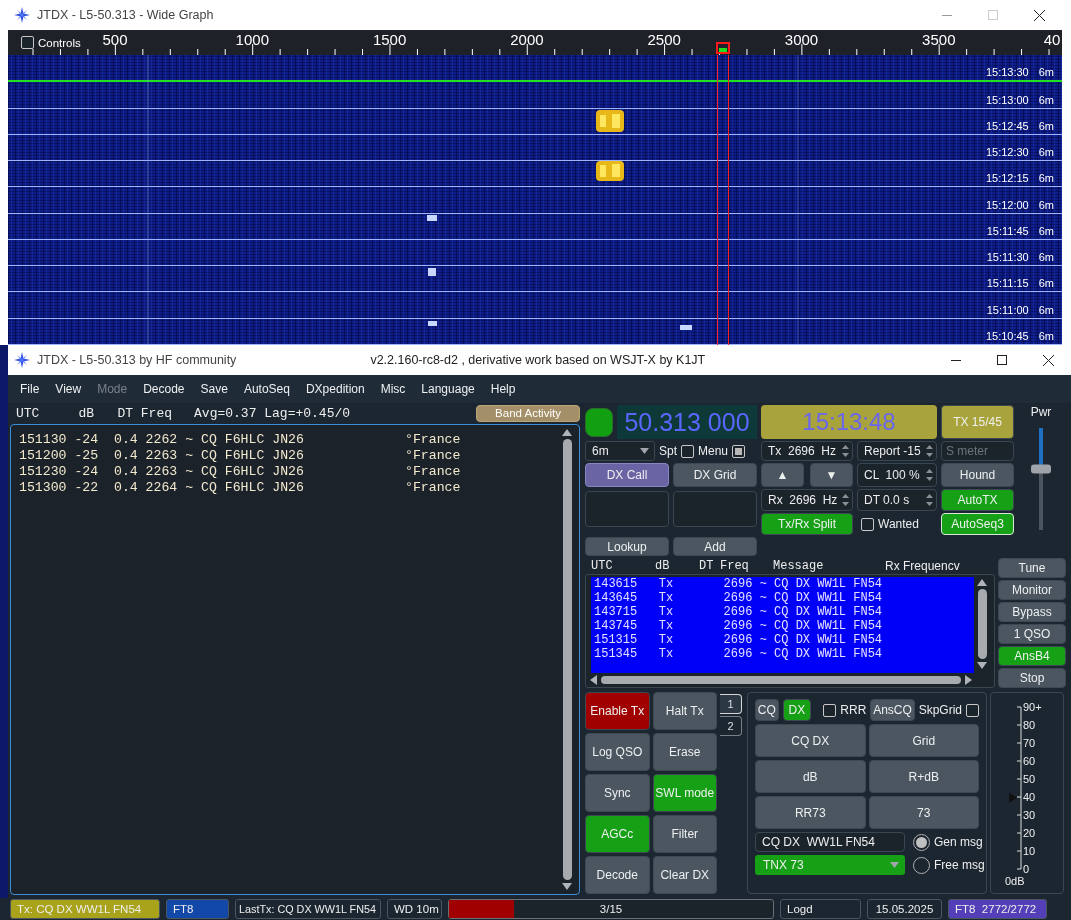 The height and width of the screenshot is (920, 1071). I want to click on arrow-button: ▼, so click(831, 475).